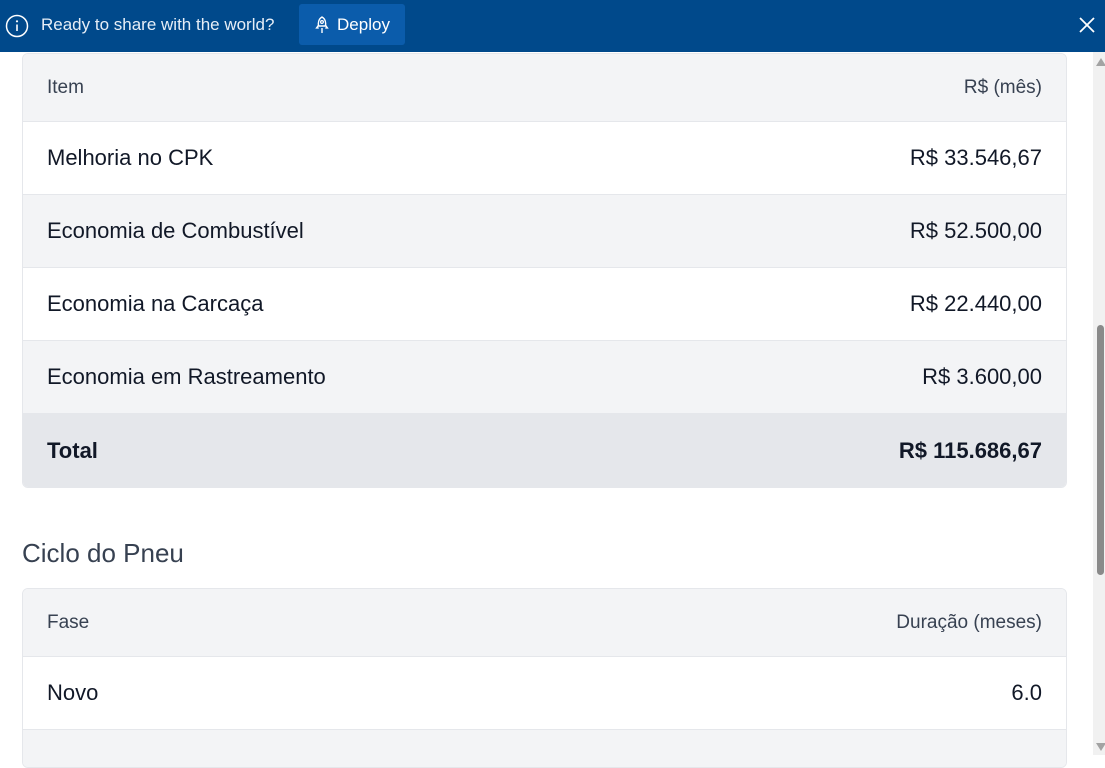 The height and width of the screenshot is (768, 1105). I want to click on table-row: Economia de Combustível R$ 52.500,00, so click(544, 231).